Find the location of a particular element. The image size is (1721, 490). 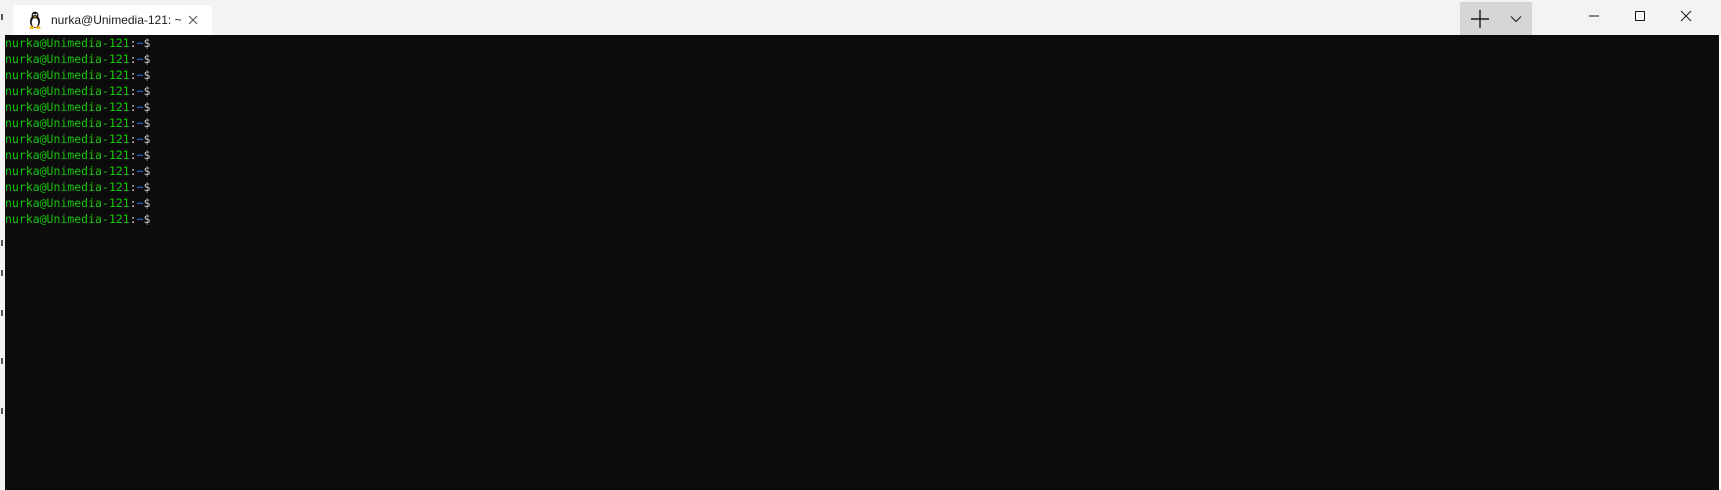

maximize-button is located at coordinates (1640, 16).